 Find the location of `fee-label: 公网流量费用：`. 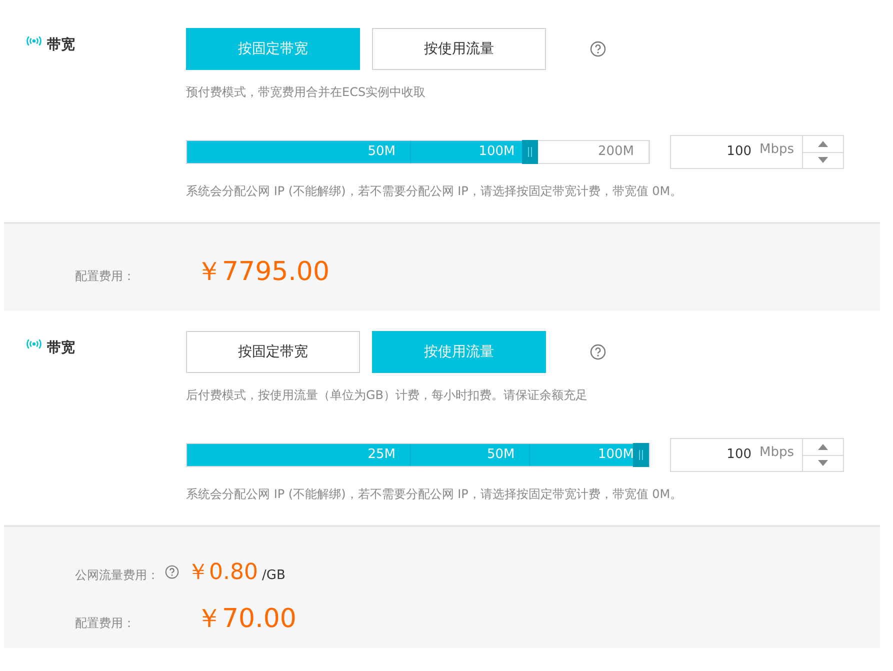

fee-label: 公网流量费用： is located at coordinates (117, 575).